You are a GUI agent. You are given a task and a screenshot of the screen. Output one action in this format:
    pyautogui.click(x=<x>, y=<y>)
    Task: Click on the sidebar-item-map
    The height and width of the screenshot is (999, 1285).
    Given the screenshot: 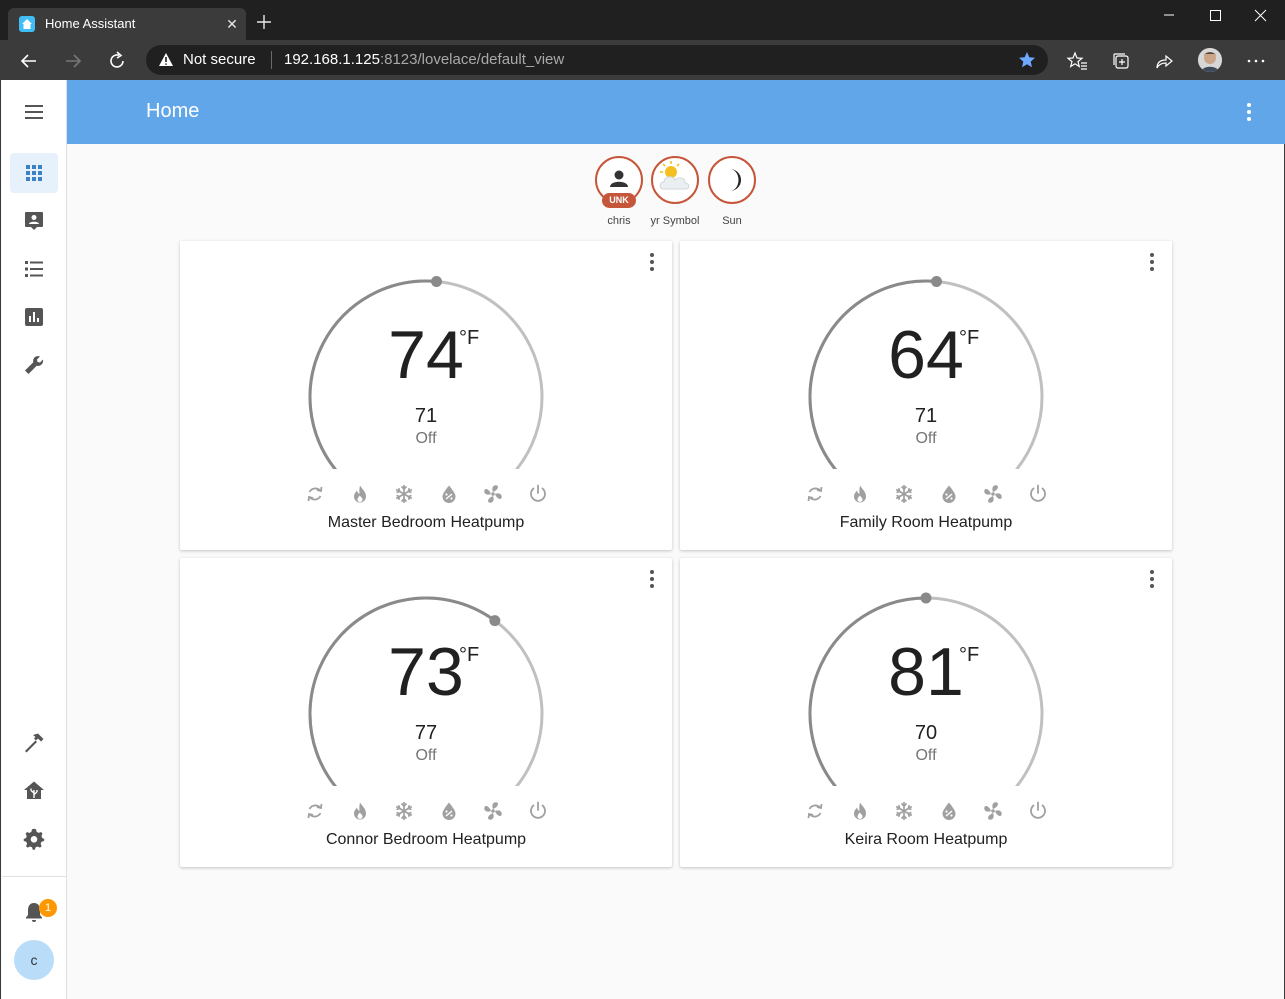 What is the action you would take?
    pyautogui.click(x=34, y=221)
    